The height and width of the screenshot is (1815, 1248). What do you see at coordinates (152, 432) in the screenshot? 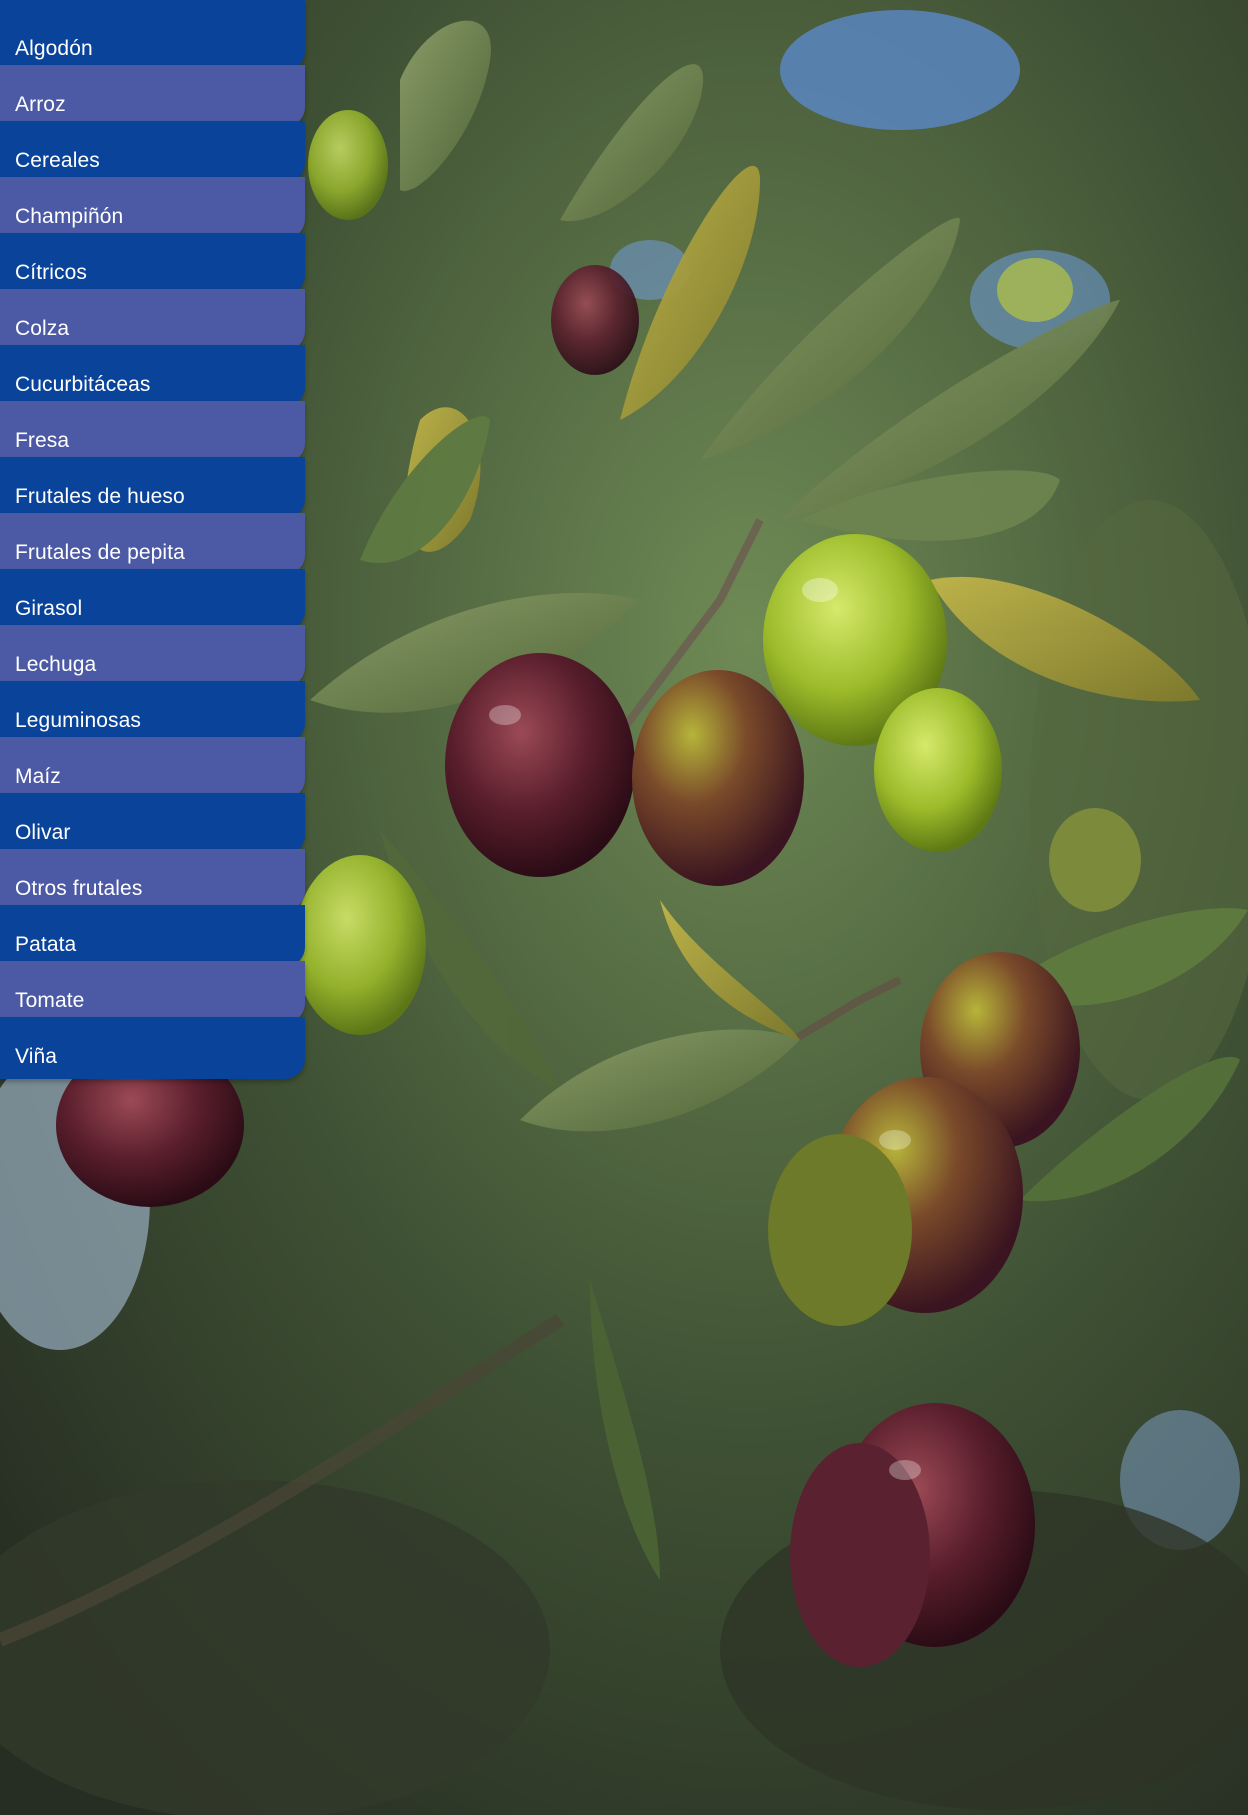
I see `menu-item-fresa: Fresa` at bounding box center [152, 432].